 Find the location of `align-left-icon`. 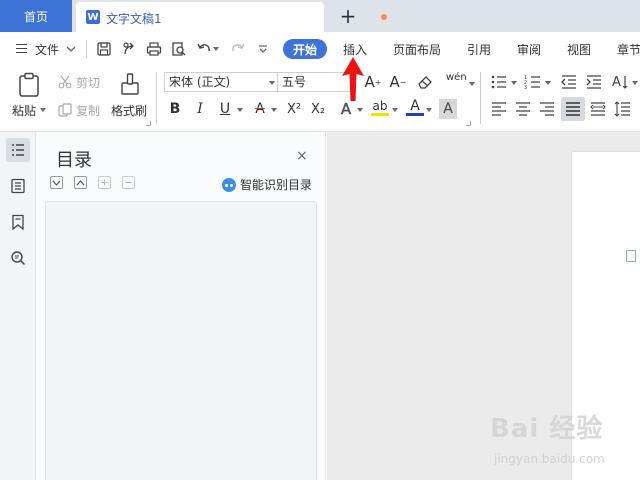

align-left-icon is located at coordinates (499, 109).